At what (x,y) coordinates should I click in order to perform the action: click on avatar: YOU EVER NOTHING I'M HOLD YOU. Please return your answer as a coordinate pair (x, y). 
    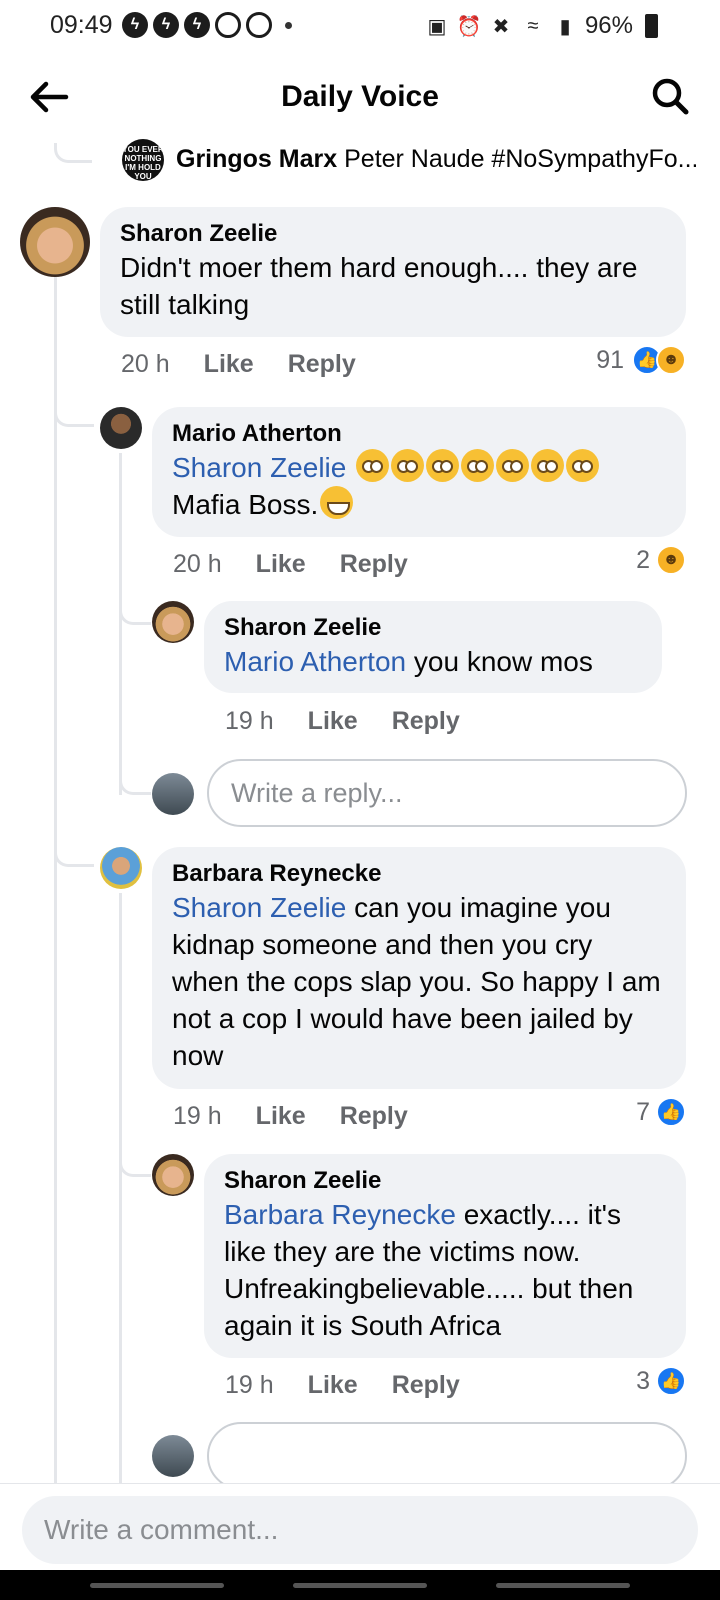
    Looking at the image, I should click on (143, 160).